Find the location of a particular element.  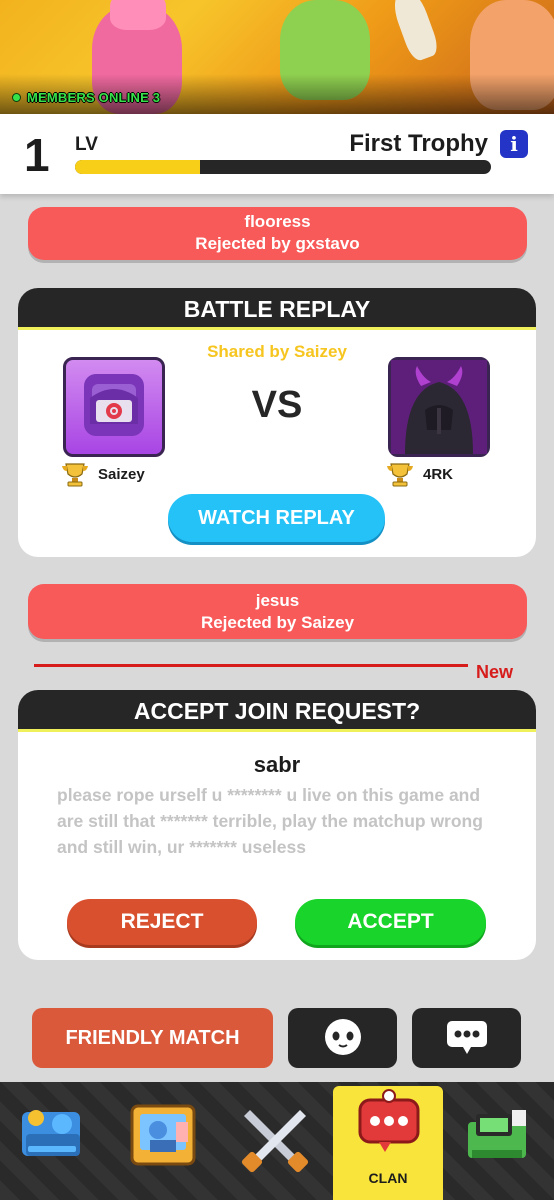

battle-replay-title: BATTLE REPLAY is located at coordinates (277, 309).